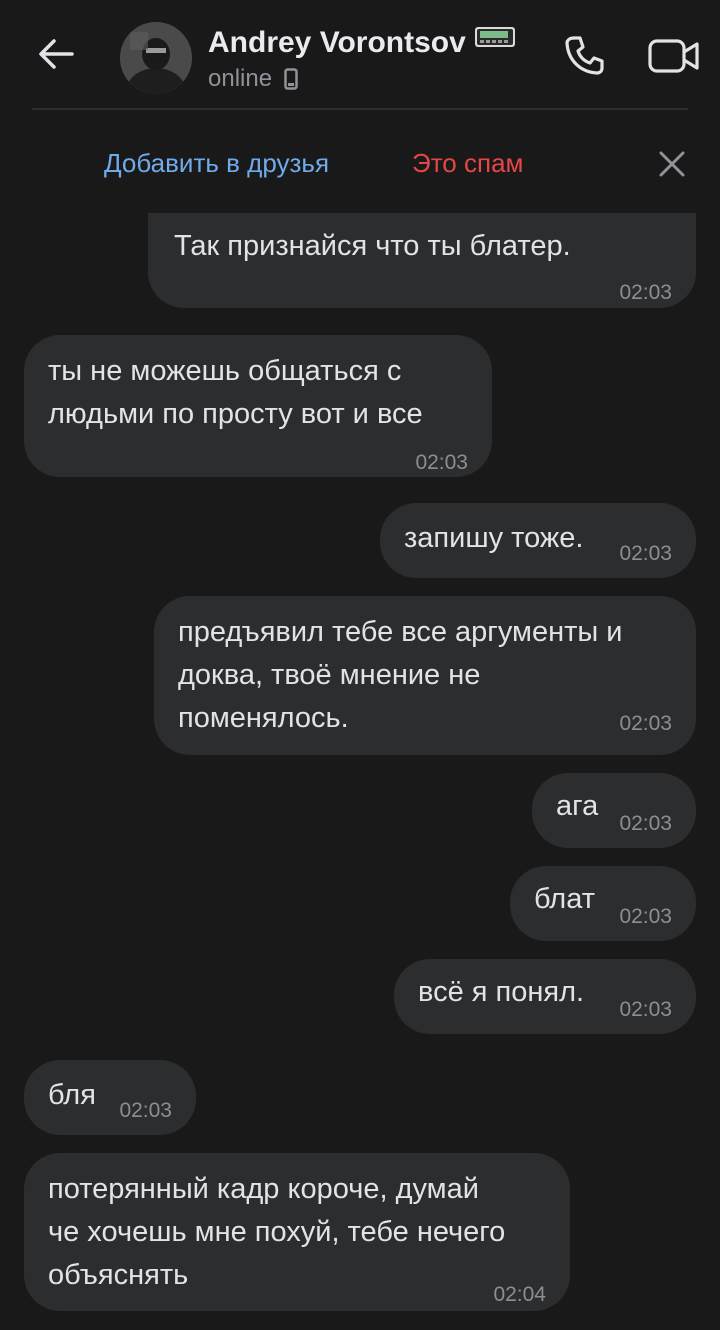 This screenshot has width=720, height=1330. I want to click on message-text: Так признайся что ты блатер., so click(372, 246).